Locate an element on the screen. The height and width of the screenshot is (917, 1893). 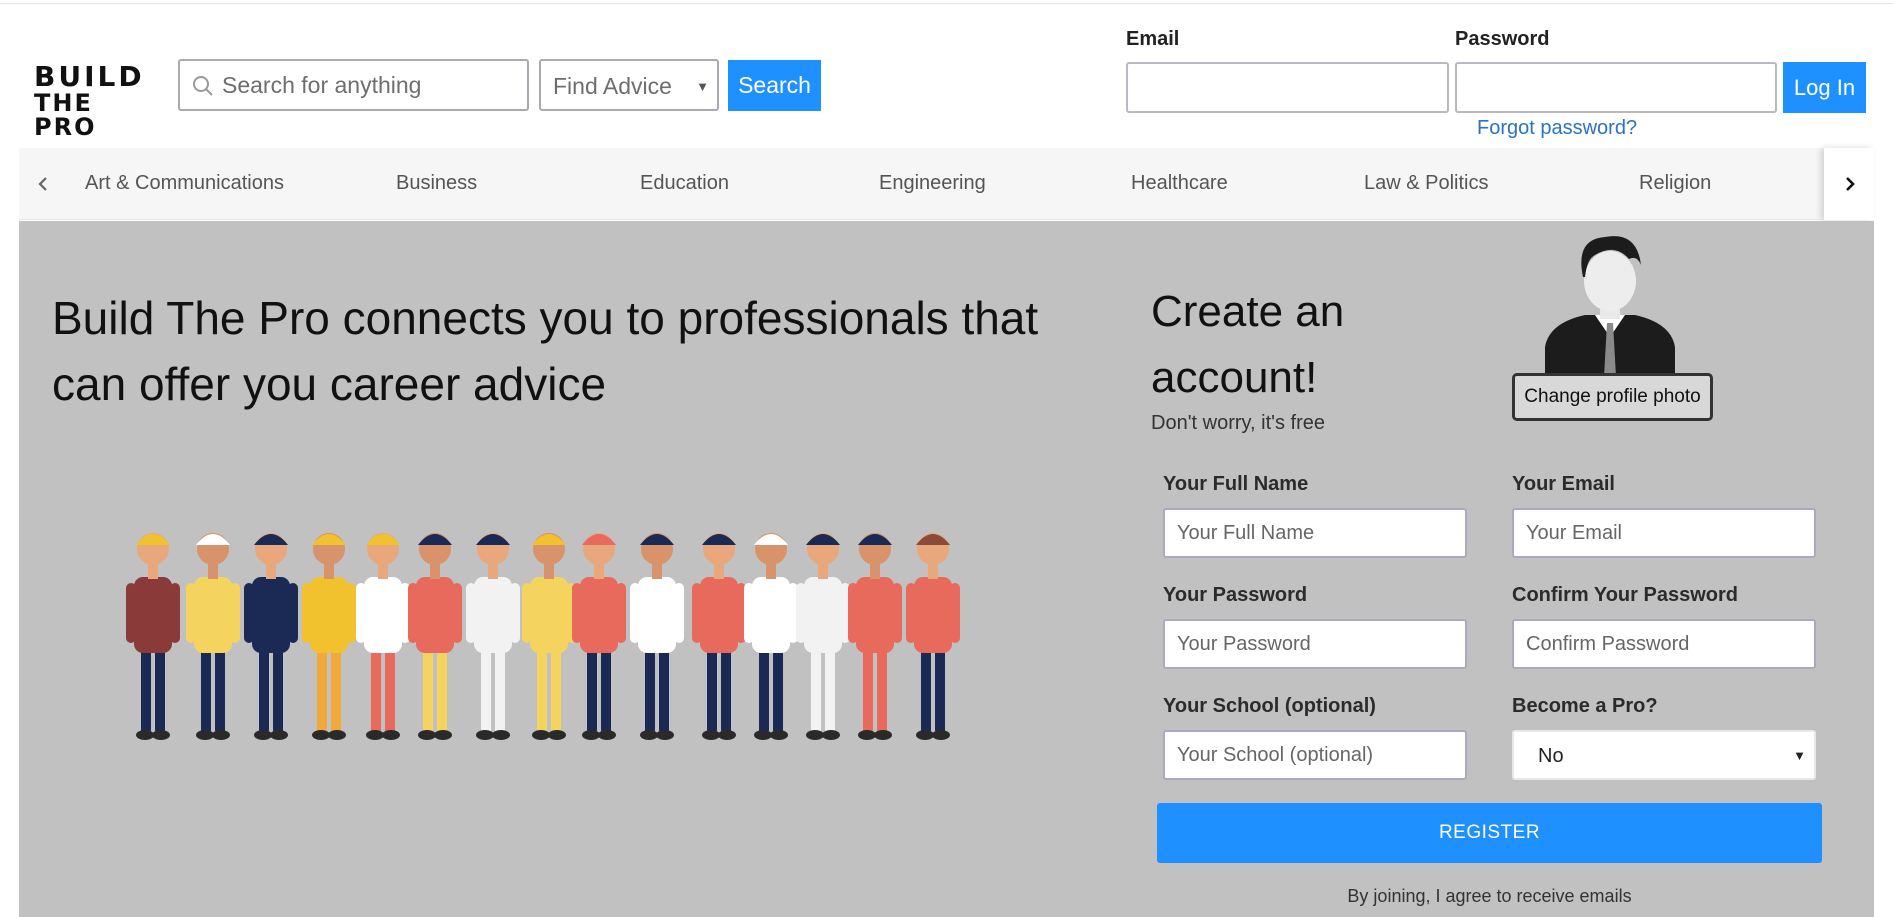
find-advice-value: Find Advice is located at coordinates (612, 86).